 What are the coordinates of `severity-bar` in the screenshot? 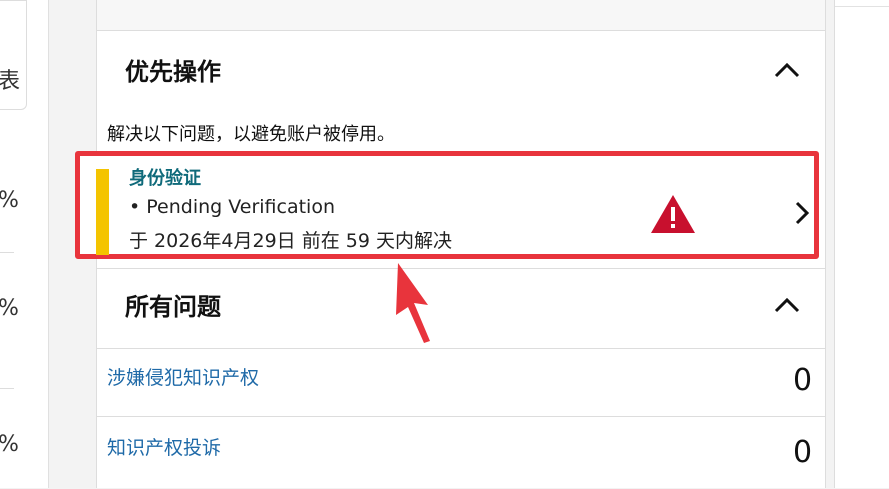 It's located at (102, 212).